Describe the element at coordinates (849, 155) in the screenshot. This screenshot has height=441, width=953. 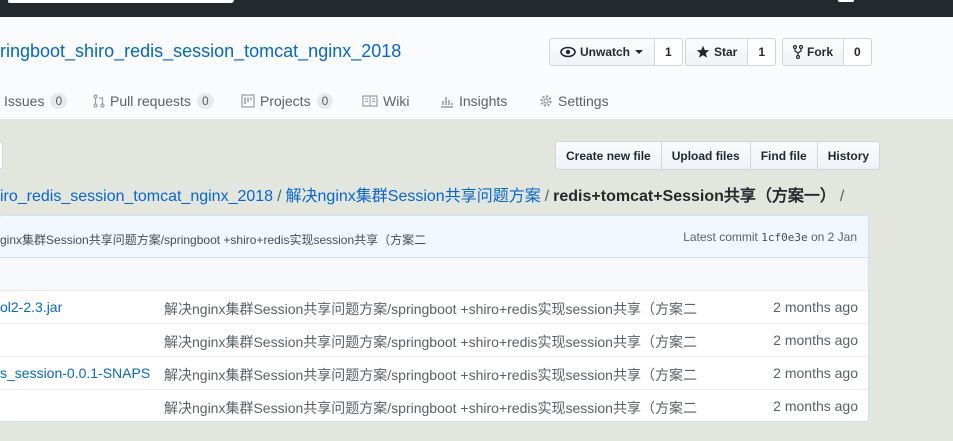
I see `history-button: History` at that location.